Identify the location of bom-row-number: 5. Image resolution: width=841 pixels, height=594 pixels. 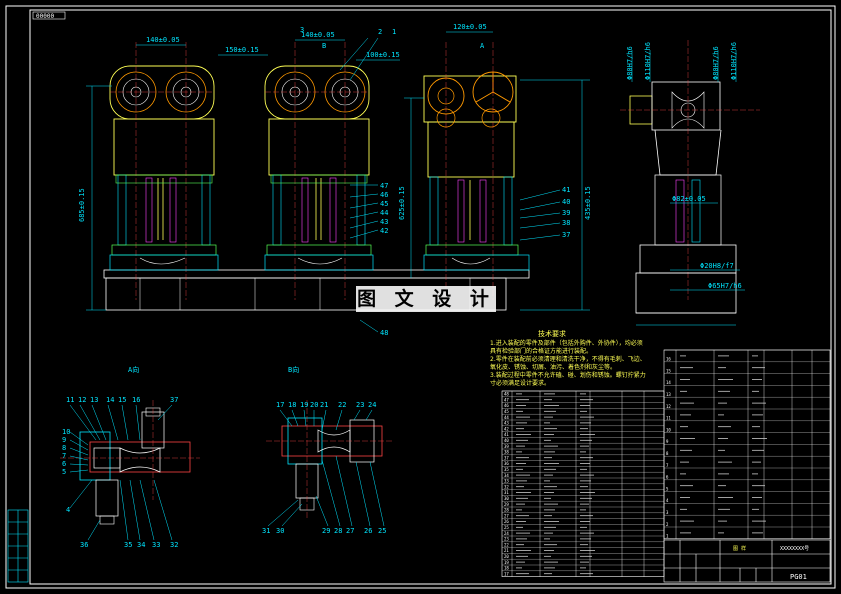
(667, 488).